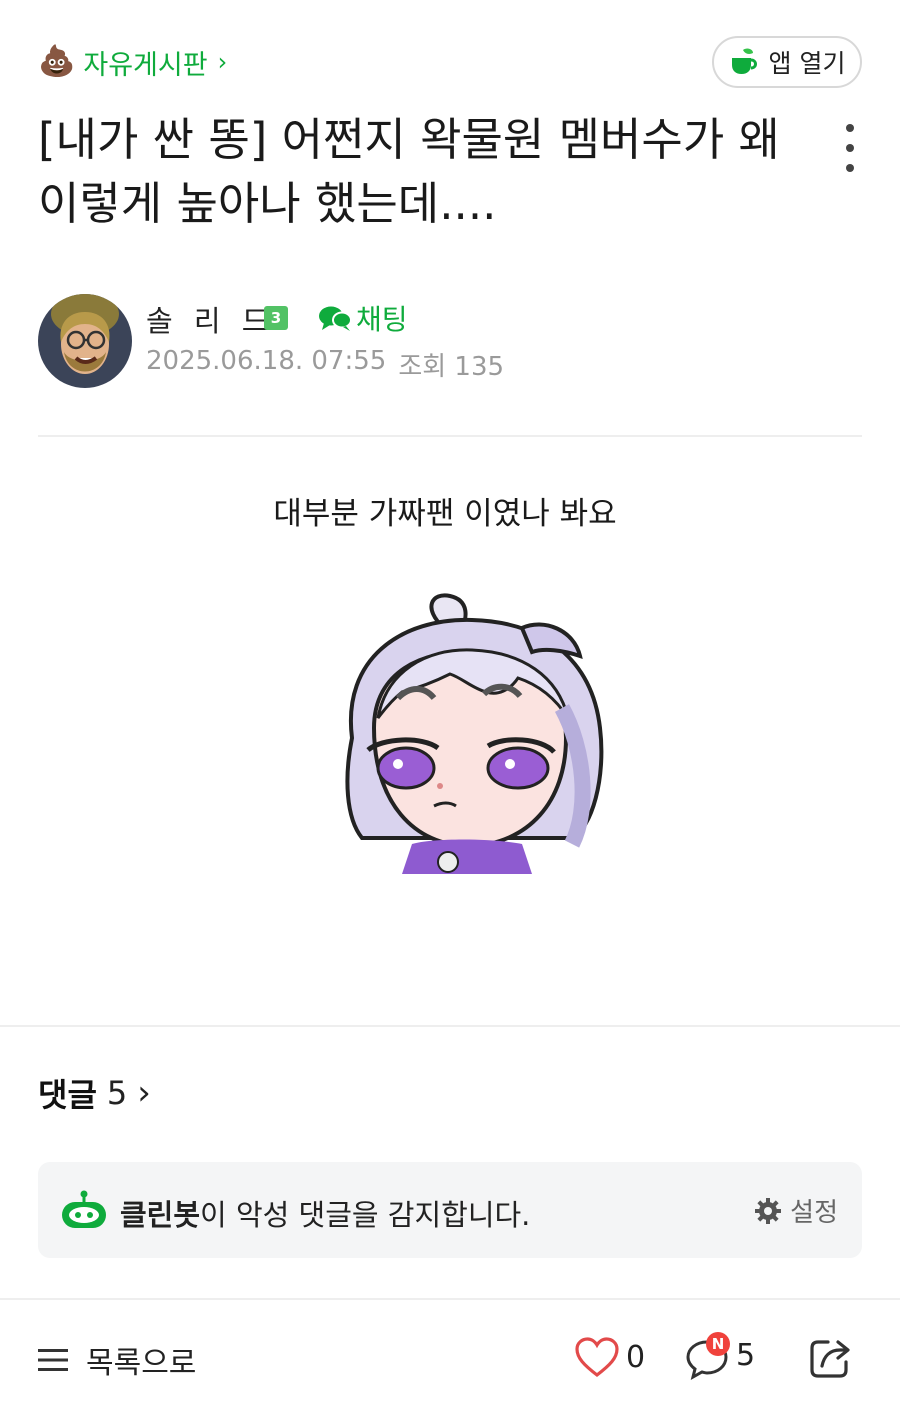 This screenshot has height=1415, width=900. I want to click on chat-link: 채팅, so click(363, 318).